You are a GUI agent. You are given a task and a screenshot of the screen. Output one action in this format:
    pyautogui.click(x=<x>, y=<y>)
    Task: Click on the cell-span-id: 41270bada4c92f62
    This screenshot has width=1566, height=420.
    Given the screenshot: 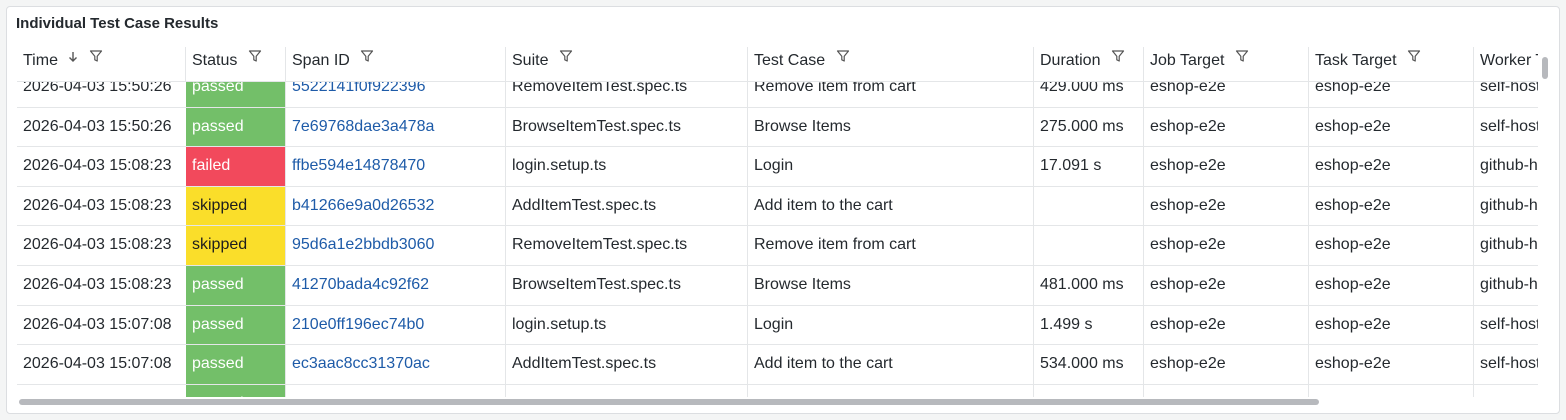 What is the action you would take?
    pyautogui.click(x=395, y=285)
    